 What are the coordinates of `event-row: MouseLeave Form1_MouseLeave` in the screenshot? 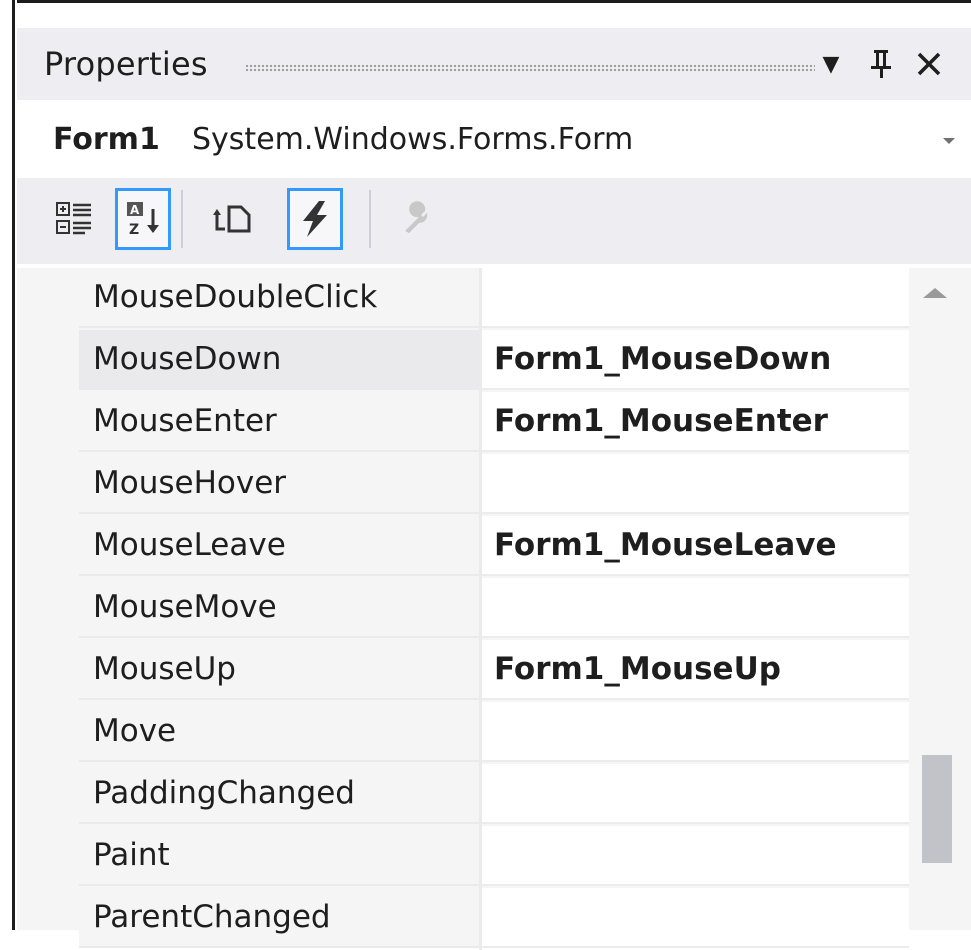 It's located at (494, 547).